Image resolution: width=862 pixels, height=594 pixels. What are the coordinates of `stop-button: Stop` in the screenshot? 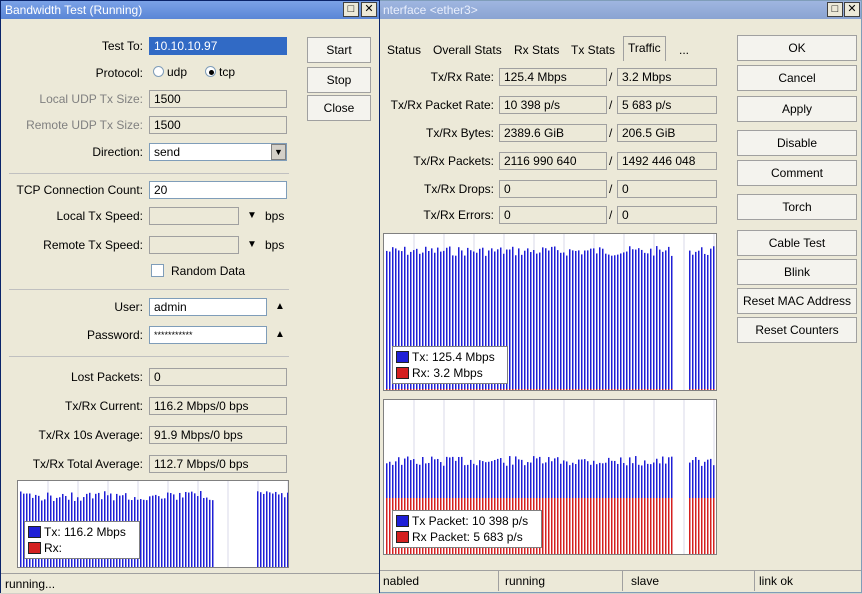 It's located at (339, 80).